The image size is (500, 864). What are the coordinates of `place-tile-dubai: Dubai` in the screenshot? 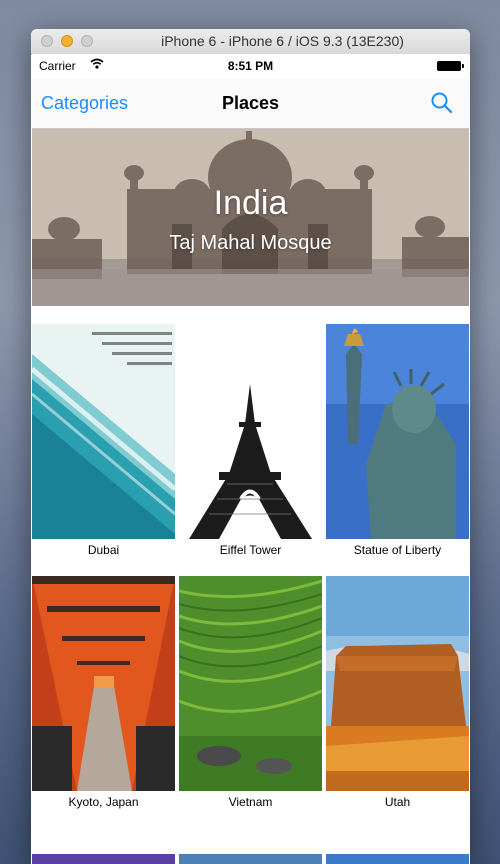 It's located at (103, 445).